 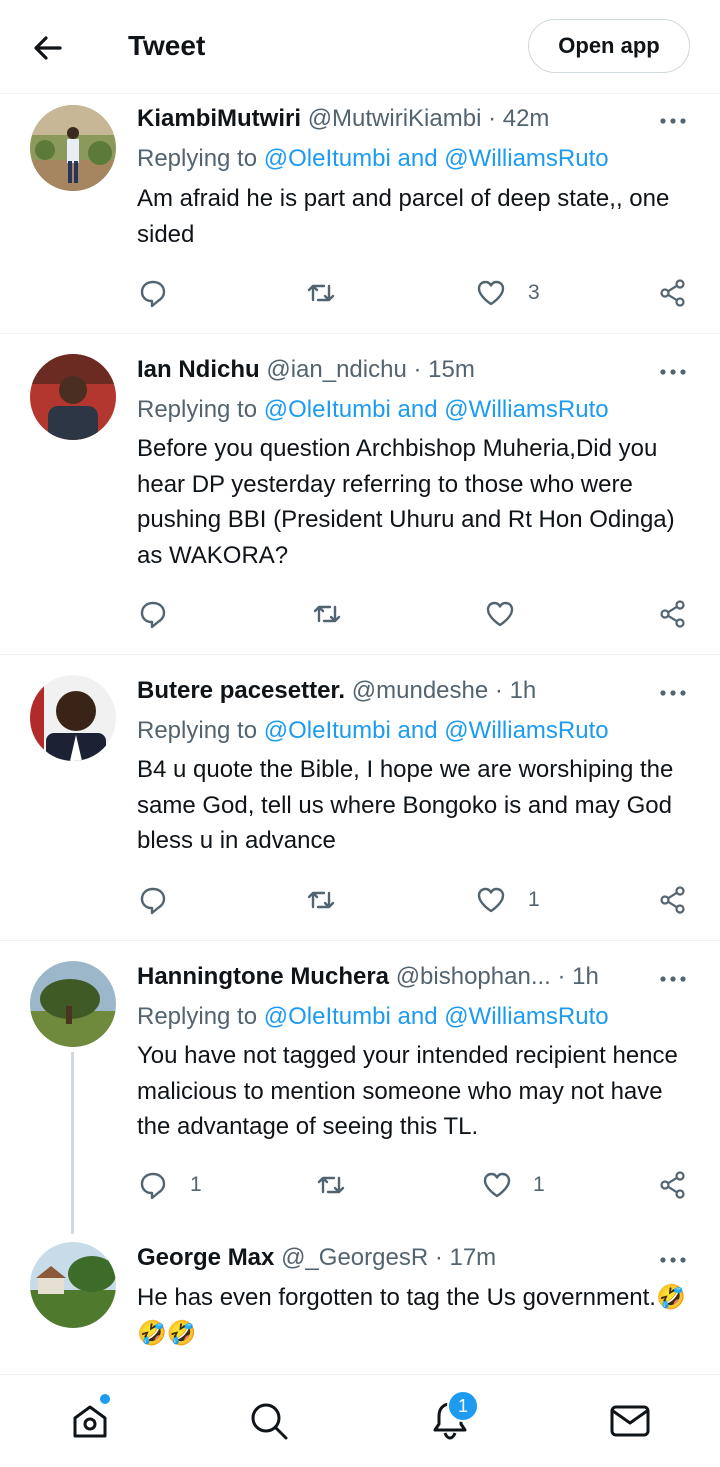 What do you see at coordinates (90, 1421) in the screenshot?
I see `home-icon` at bounding box center [90, 1421].